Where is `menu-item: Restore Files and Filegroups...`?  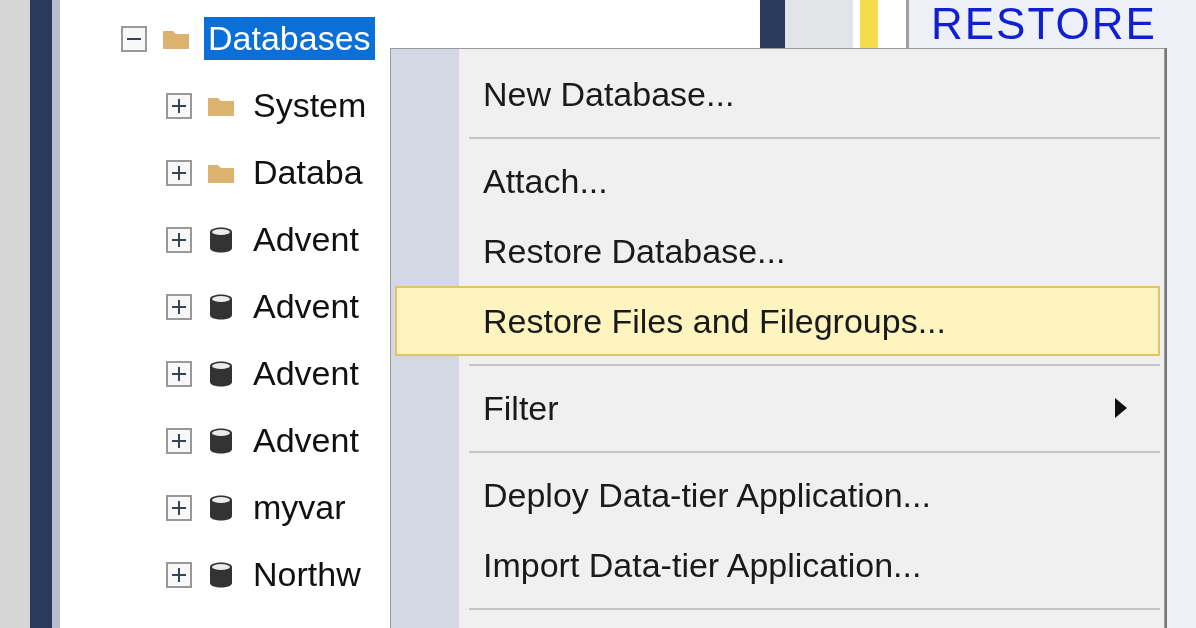
menu-item: Restore Files and Filegroups... is located at coordinates (777, 321).